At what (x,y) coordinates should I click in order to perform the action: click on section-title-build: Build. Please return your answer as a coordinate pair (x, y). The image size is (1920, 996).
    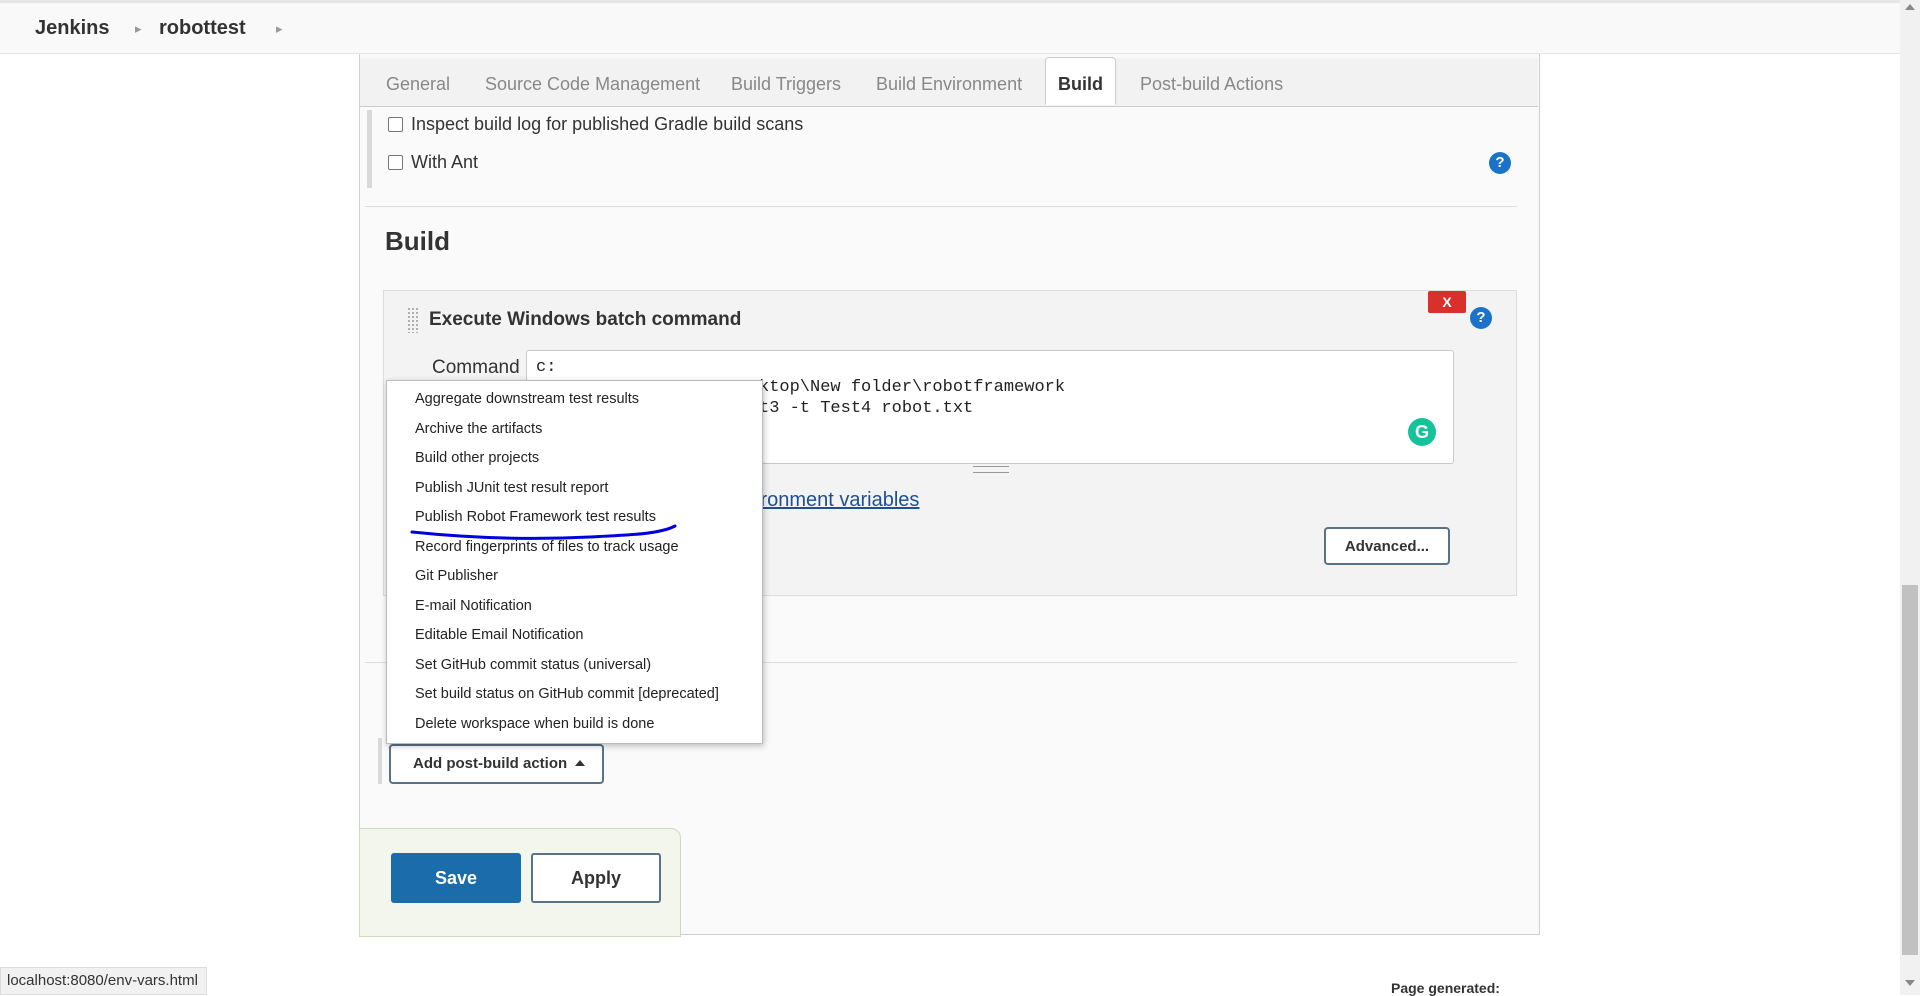
    Looking at the image, I should click on (417, 241).